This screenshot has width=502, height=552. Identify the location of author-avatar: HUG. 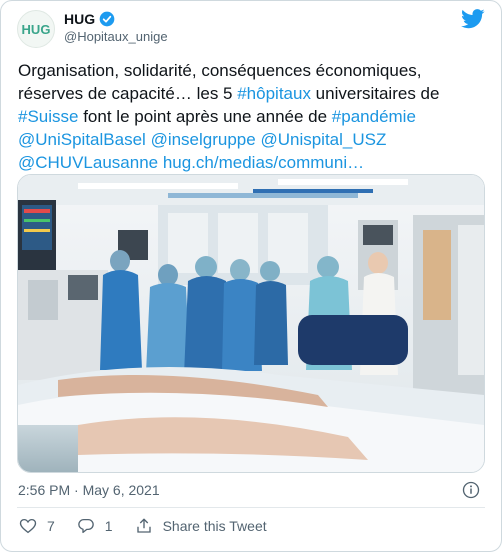
(36, 29).